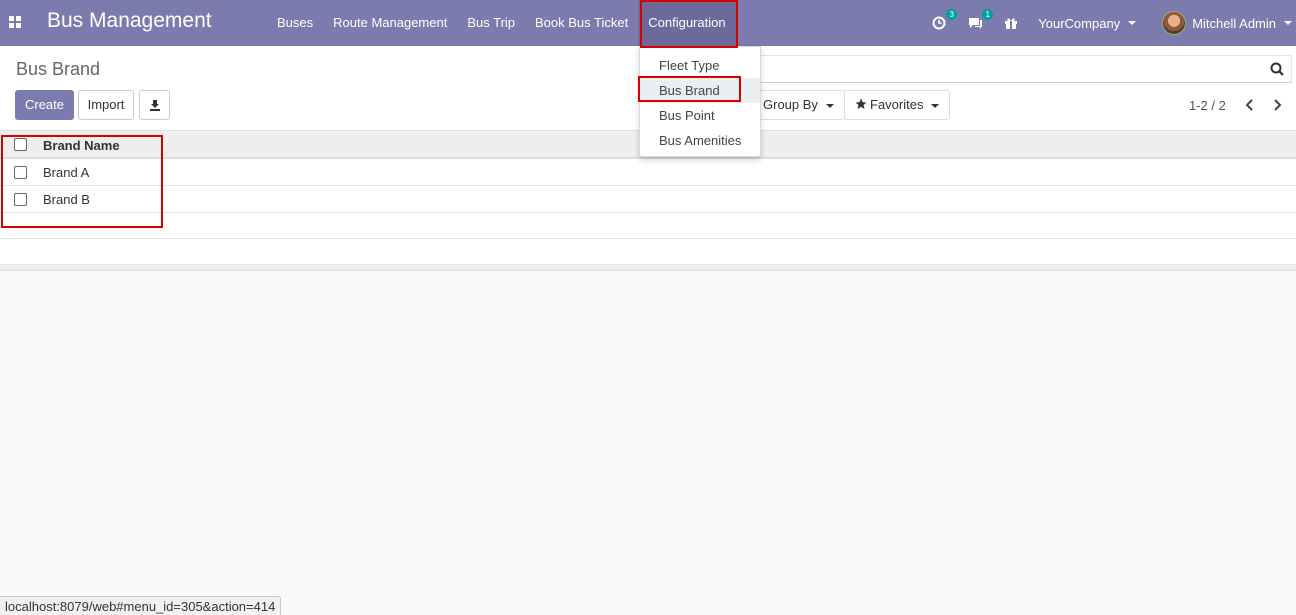  Describe the element at coordinates (700, 140) in the screenshot. I see `dropdown-item-bus-amenities: Bus Amenities` at that location.